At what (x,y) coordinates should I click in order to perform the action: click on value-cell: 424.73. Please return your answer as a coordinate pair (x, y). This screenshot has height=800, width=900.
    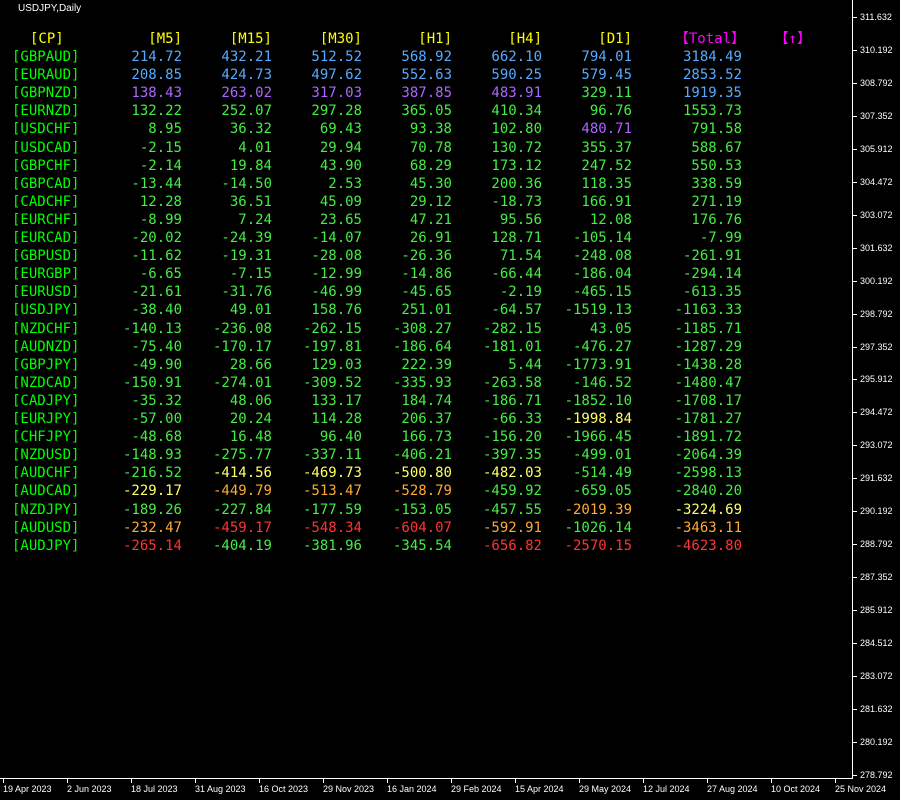
    Looking at the image, I should click on (246, 75).